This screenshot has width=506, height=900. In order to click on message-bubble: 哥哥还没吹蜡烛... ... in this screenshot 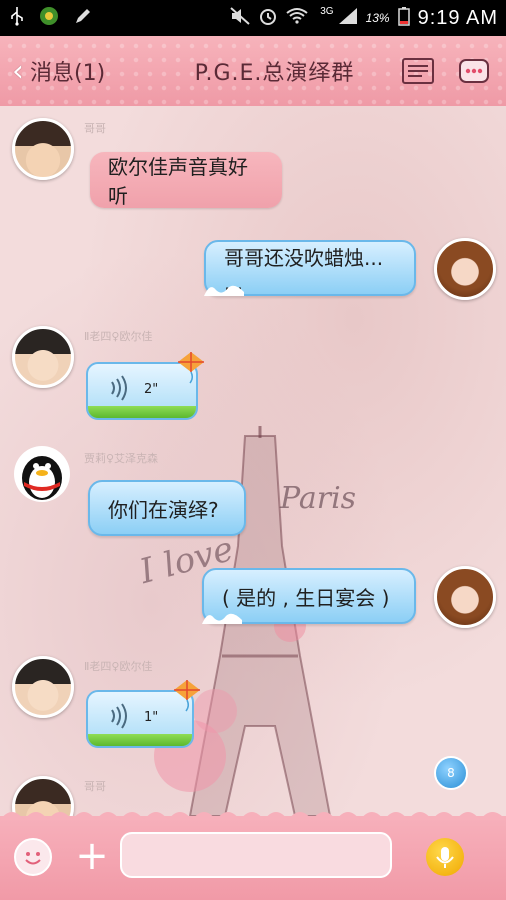, I will do `click(310, 268)`.